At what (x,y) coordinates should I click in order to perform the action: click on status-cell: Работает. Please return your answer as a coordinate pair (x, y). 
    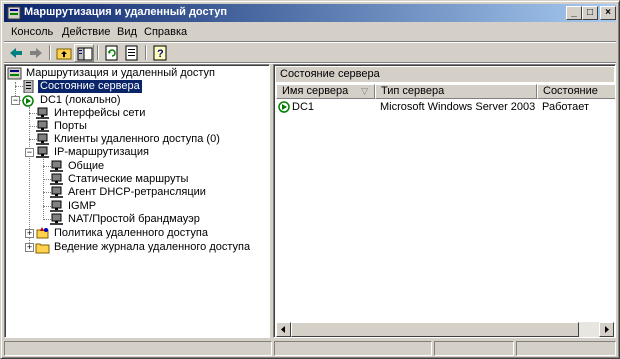
    Looking at the image, I should click on (566, 107).